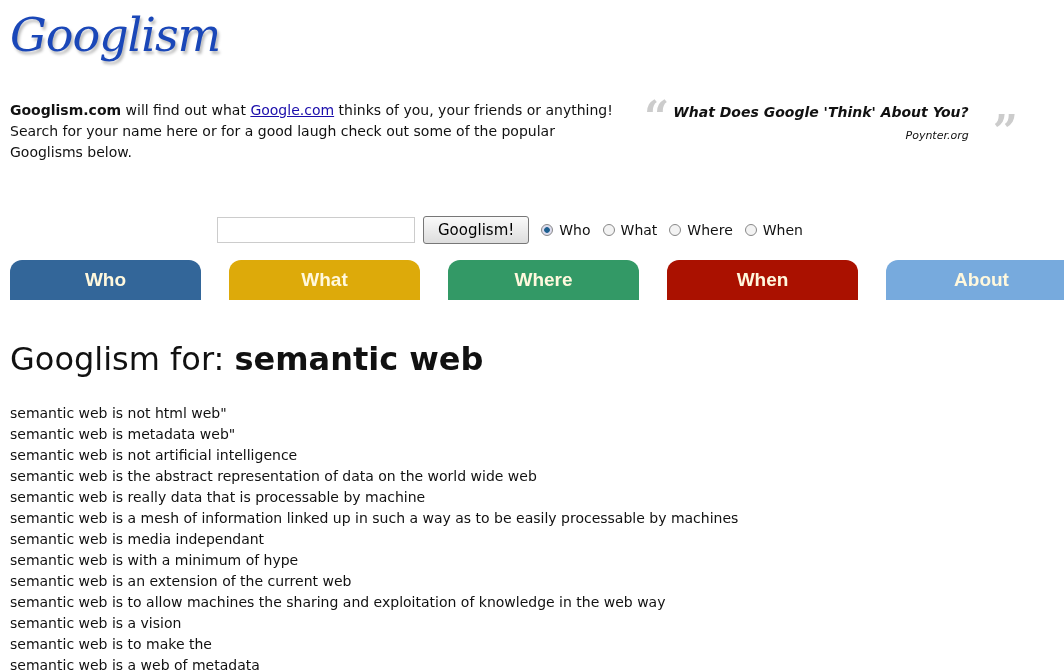  Describe the element at coordinates (138, 539) in the screenshot. I see `result-line: semantic web is media independant` at that location.